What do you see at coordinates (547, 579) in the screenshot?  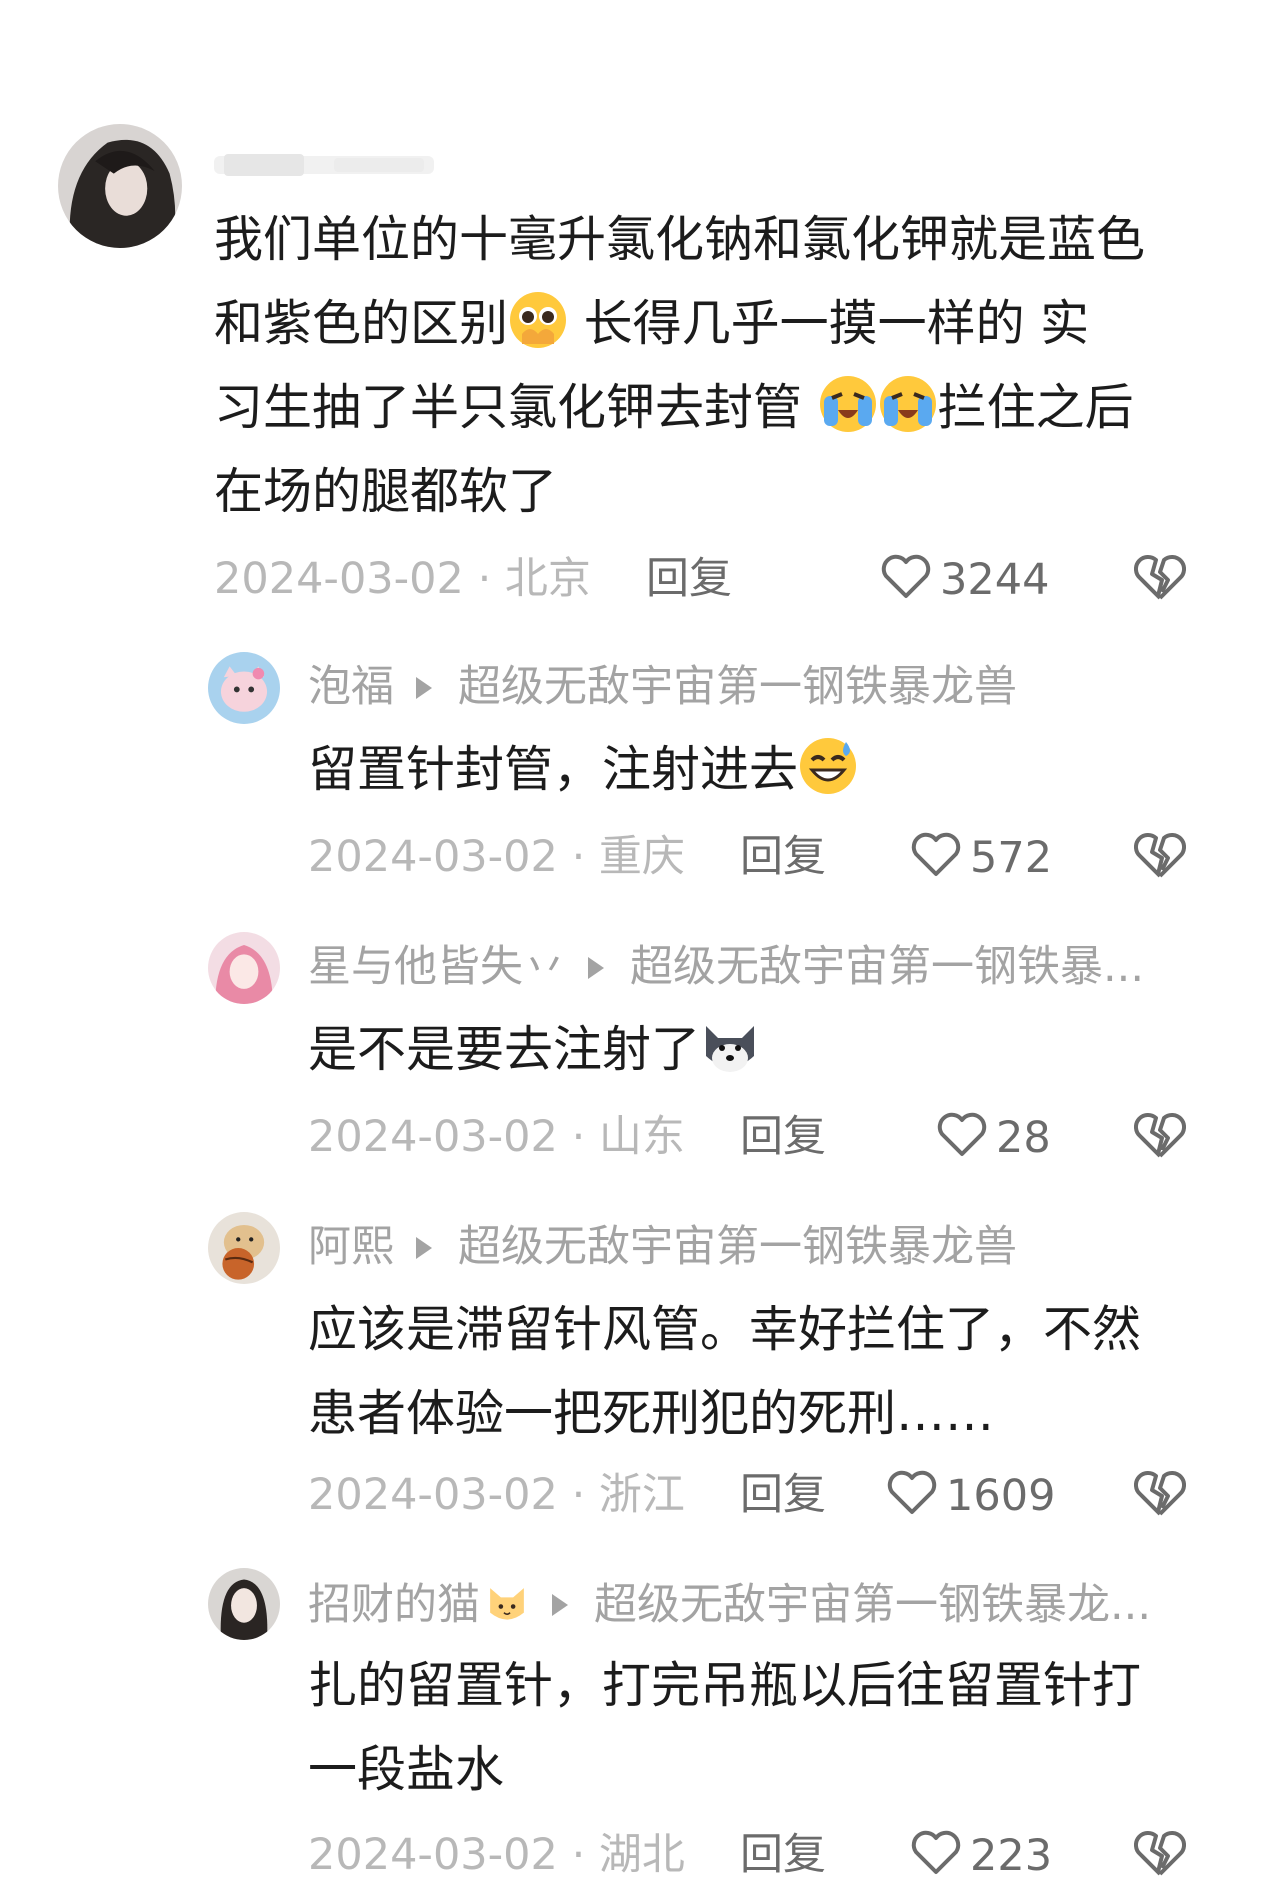 I see `comment-location: 北京` at bounding box center [547, 579].